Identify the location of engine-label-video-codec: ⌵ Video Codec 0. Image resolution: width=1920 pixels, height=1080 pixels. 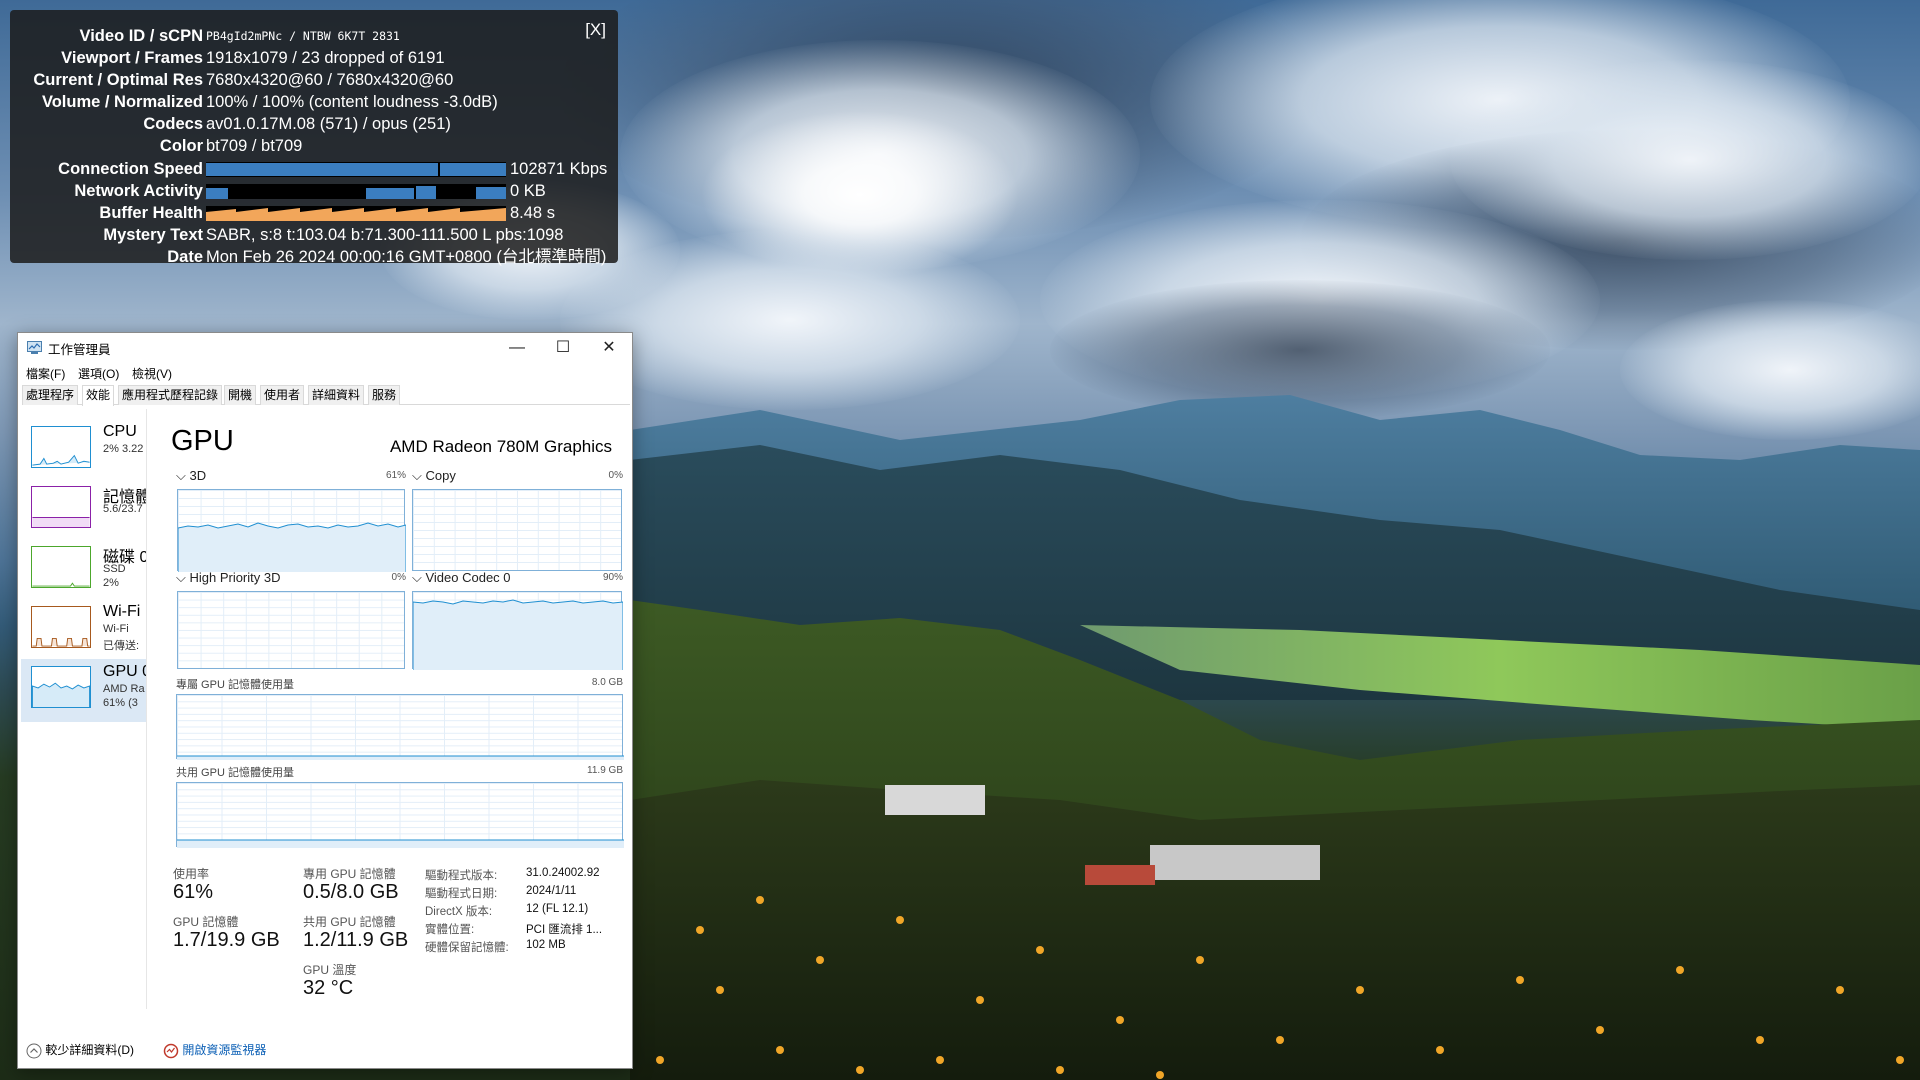
(461, 578).